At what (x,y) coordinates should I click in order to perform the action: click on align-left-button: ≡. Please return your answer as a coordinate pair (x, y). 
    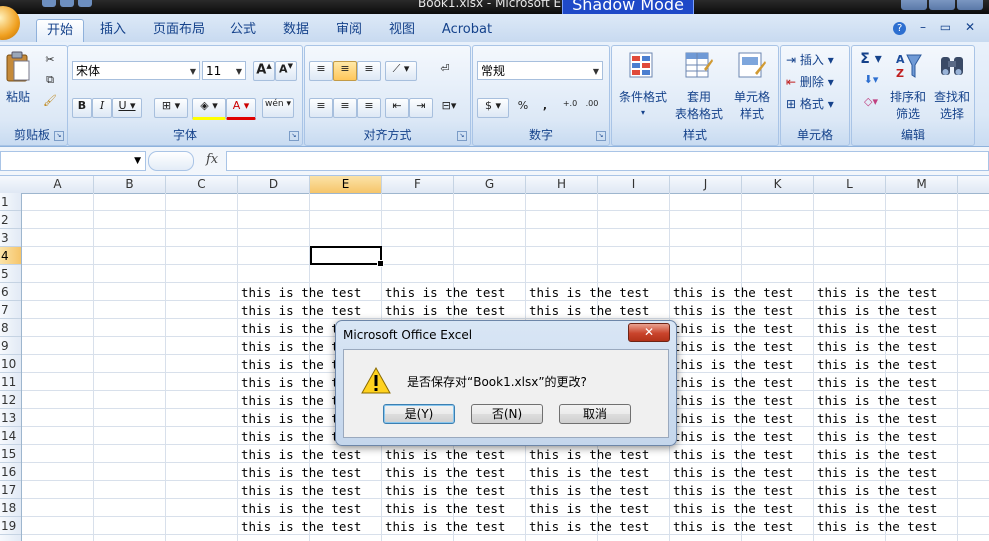
    Looking at the image, I should click on (321, 108).